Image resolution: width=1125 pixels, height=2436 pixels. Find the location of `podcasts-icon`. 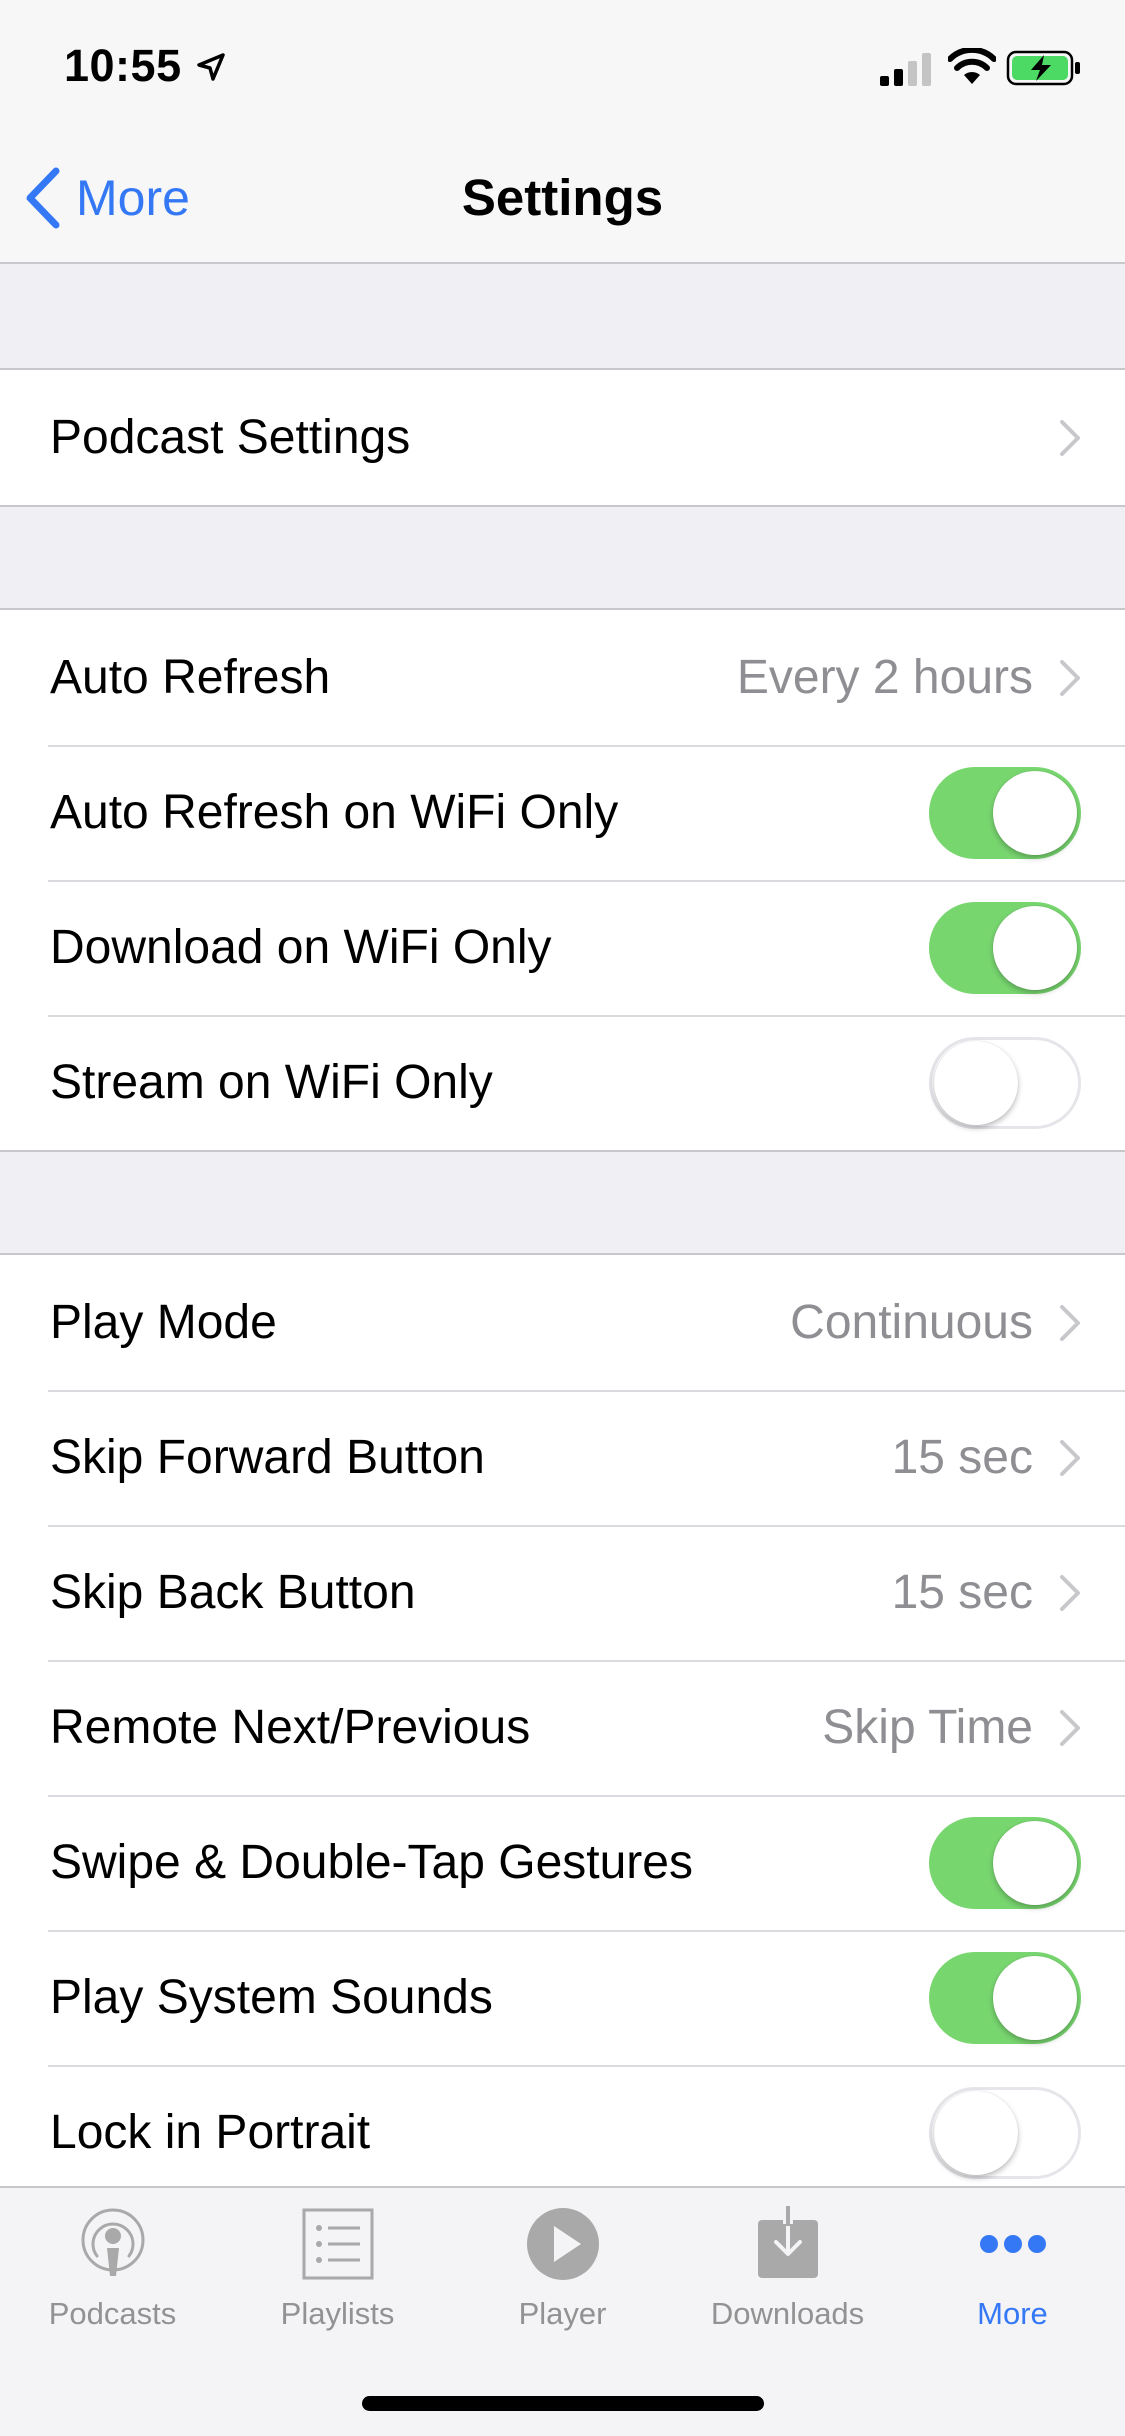

podcasts-icon is located at coordinates (112, 2242).